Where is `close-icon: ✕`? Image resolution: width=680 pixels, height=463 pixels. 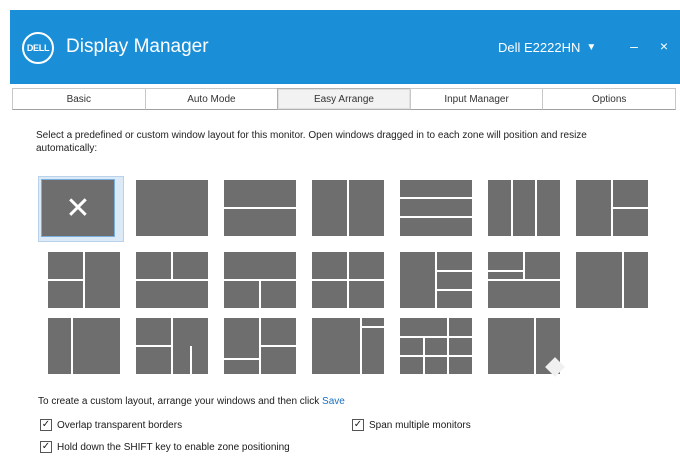 close-icon: ✕ is located at coordinates (78, 208).